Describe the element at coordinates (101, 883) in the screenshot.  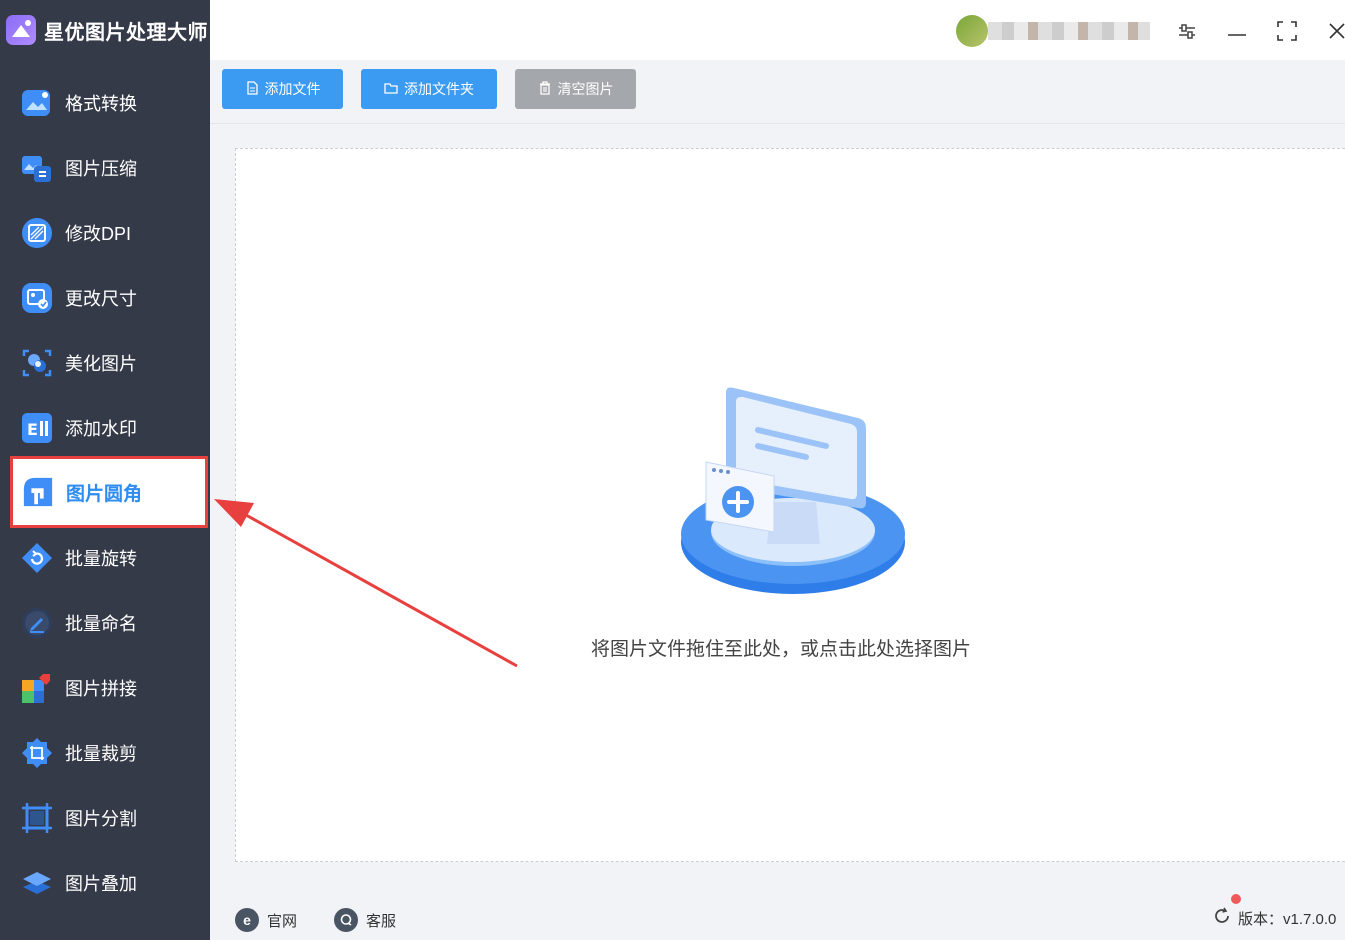
I see `sidebar-item-label: 图片叠加` at that location.